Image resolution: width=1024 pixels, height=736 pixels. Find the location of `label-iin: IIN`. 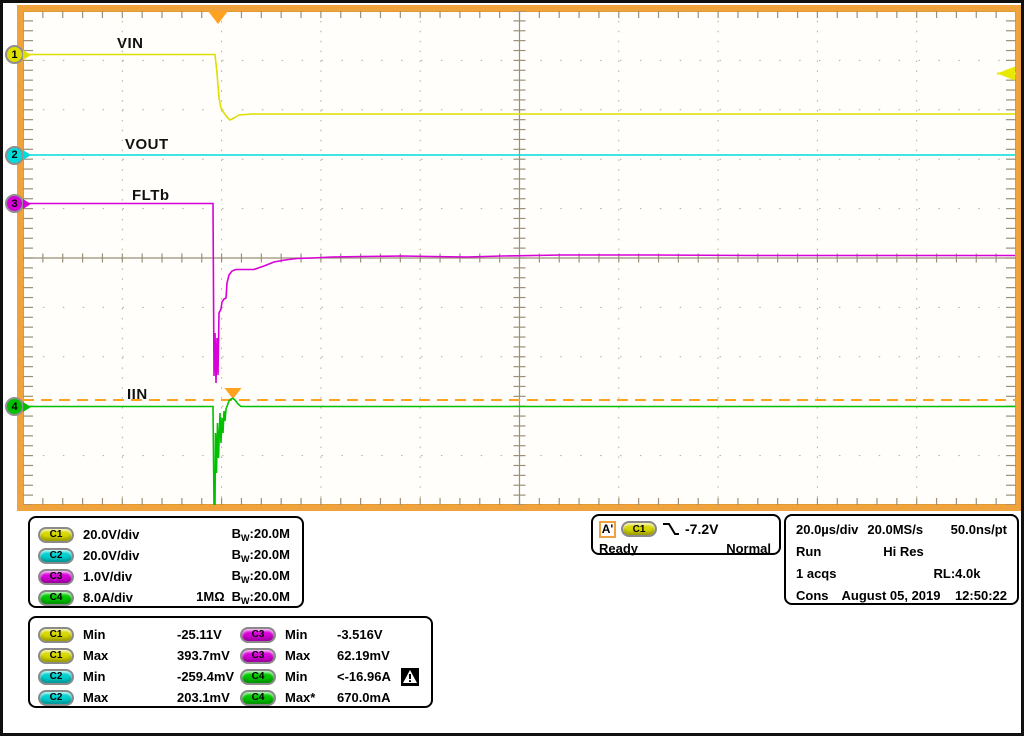

label-iin: IIN is located at coordinates (137, 394).